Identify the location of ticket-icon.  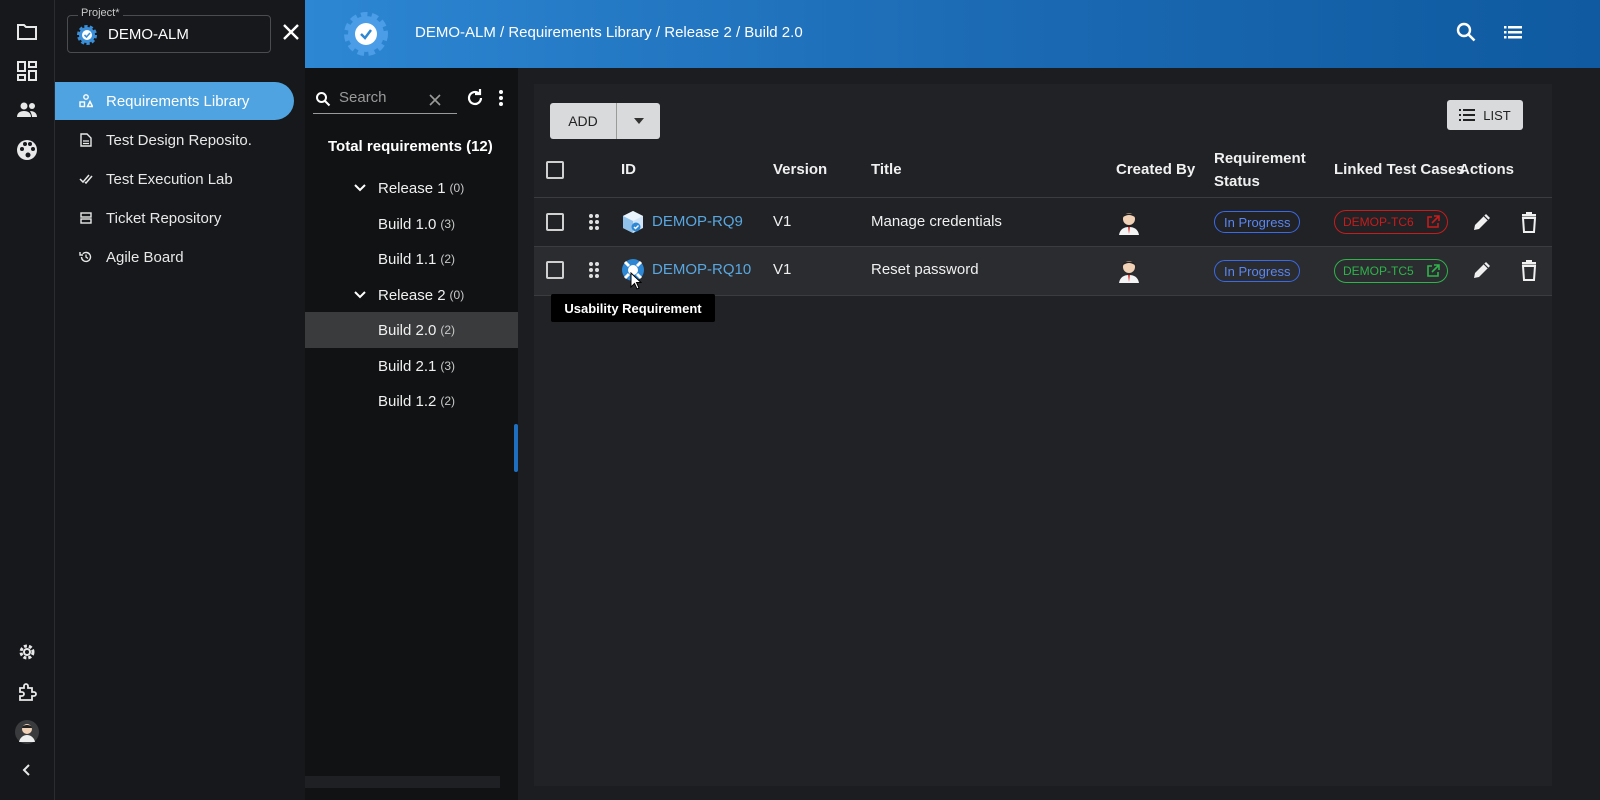
(86, 218).